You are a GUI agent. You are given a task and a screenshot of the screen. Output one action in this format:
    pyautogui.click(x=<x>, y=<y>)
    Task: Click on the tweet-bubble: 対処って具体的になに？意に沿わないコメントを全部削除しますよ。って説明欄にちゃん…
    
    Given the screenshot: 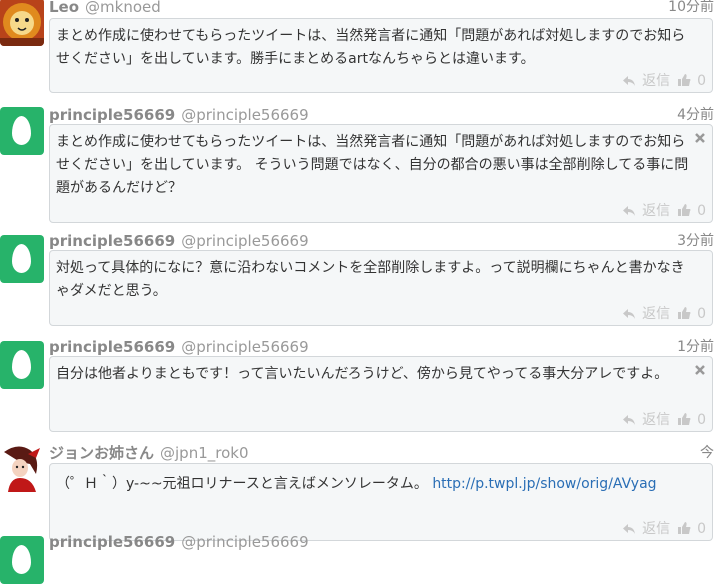 What is the action you would take?
    pyautogui.click(x=381, y=288)
    